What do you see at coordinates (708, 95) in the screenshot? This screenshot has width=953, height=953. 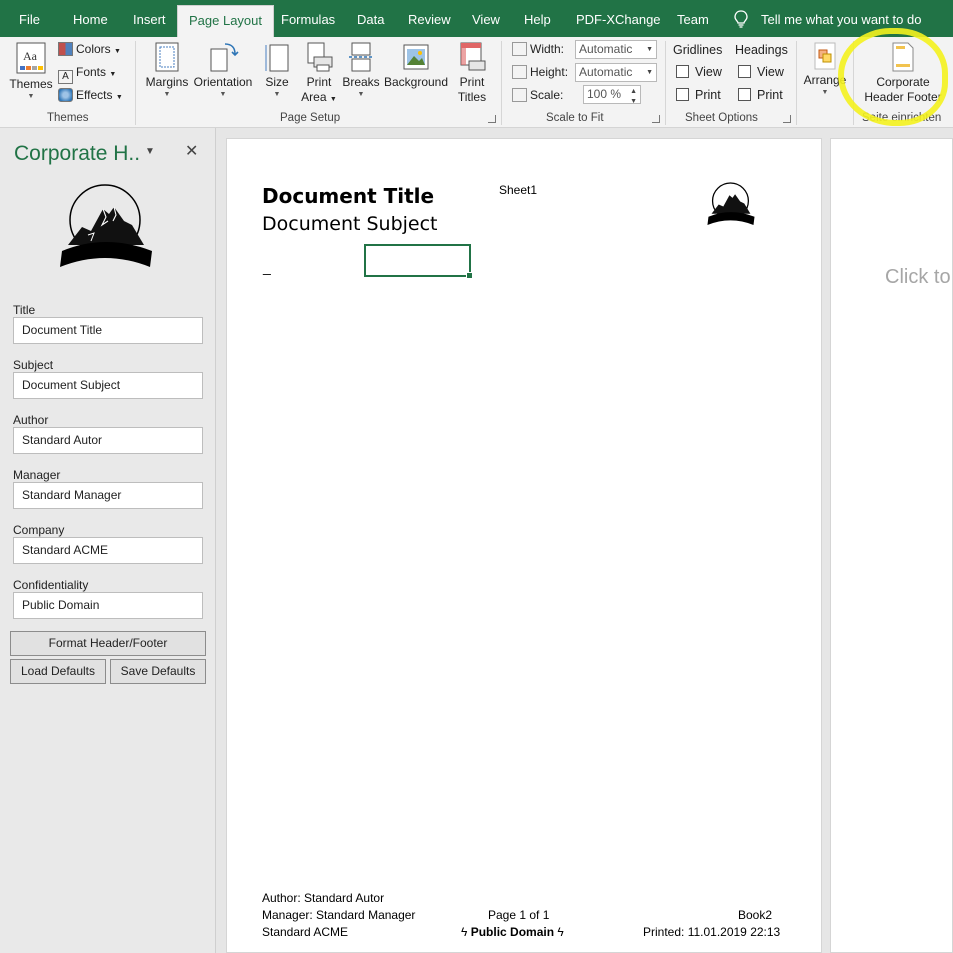 I see `gridlines-print-label: Print` at bounding box center [708, 95].